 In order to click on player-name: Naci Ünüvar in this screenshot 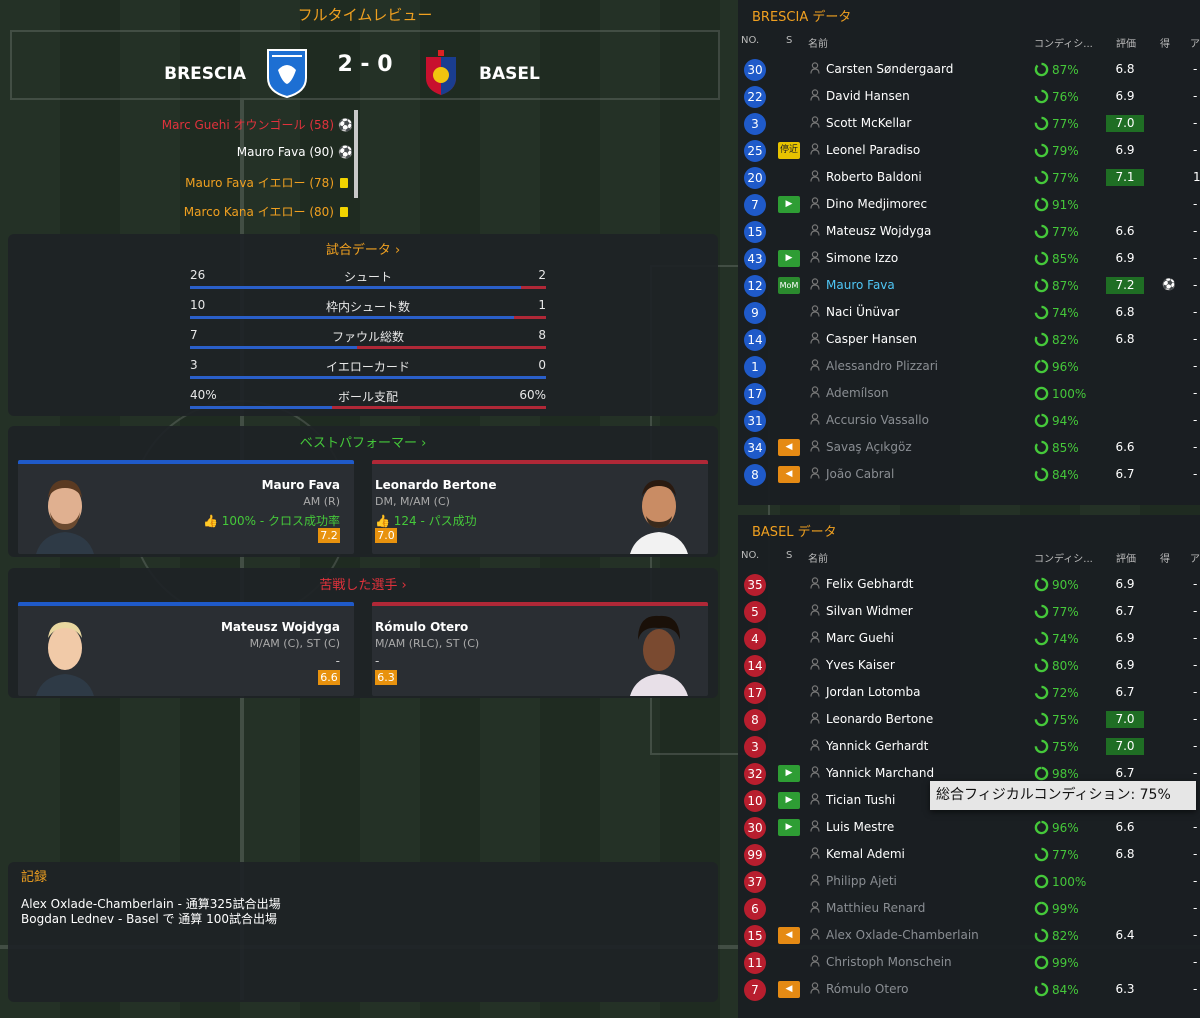, I will do `click(862, 312)`.